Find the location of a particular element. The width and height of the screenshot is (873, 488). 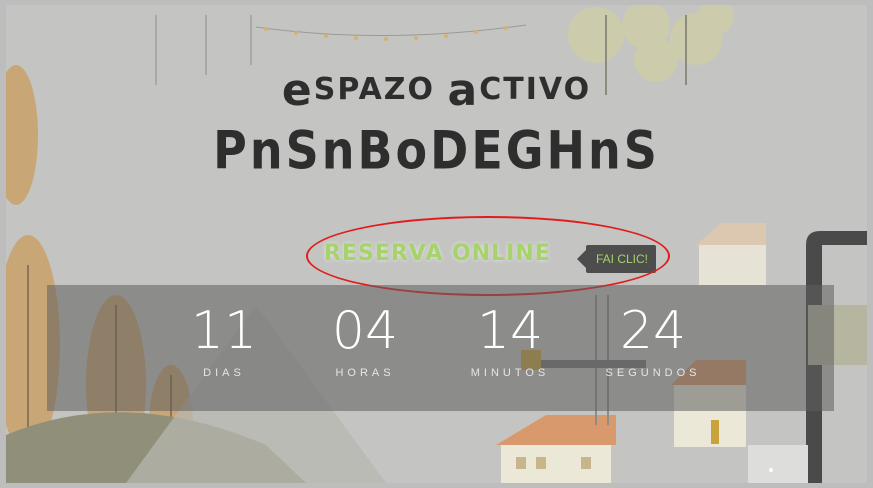

countdown-days-label: DIAS is located at coordinates (224, 373).